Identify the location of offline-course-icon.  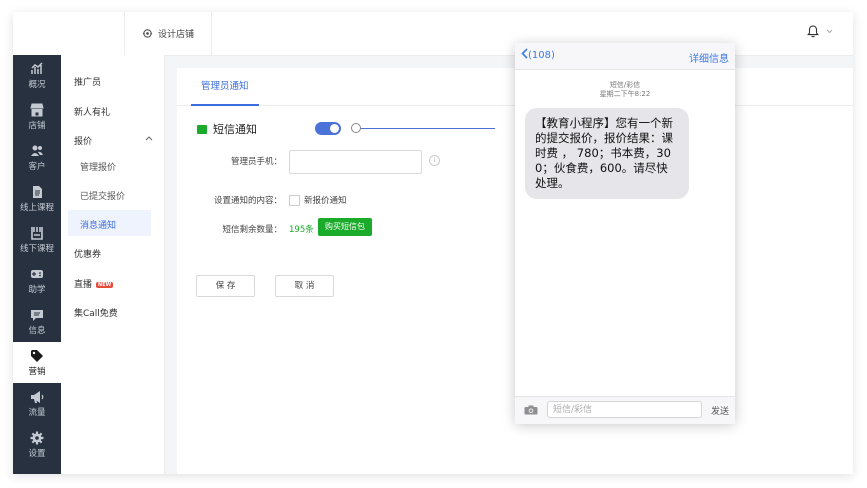
(37, 233).